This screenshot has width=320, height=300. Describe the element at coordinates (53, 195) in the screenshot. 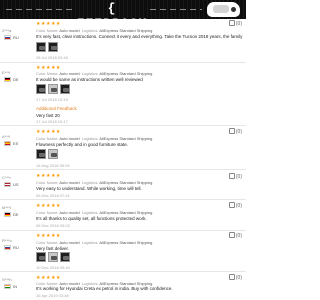

I see `review-date: 06 Dec 2018 07:21` at that location.